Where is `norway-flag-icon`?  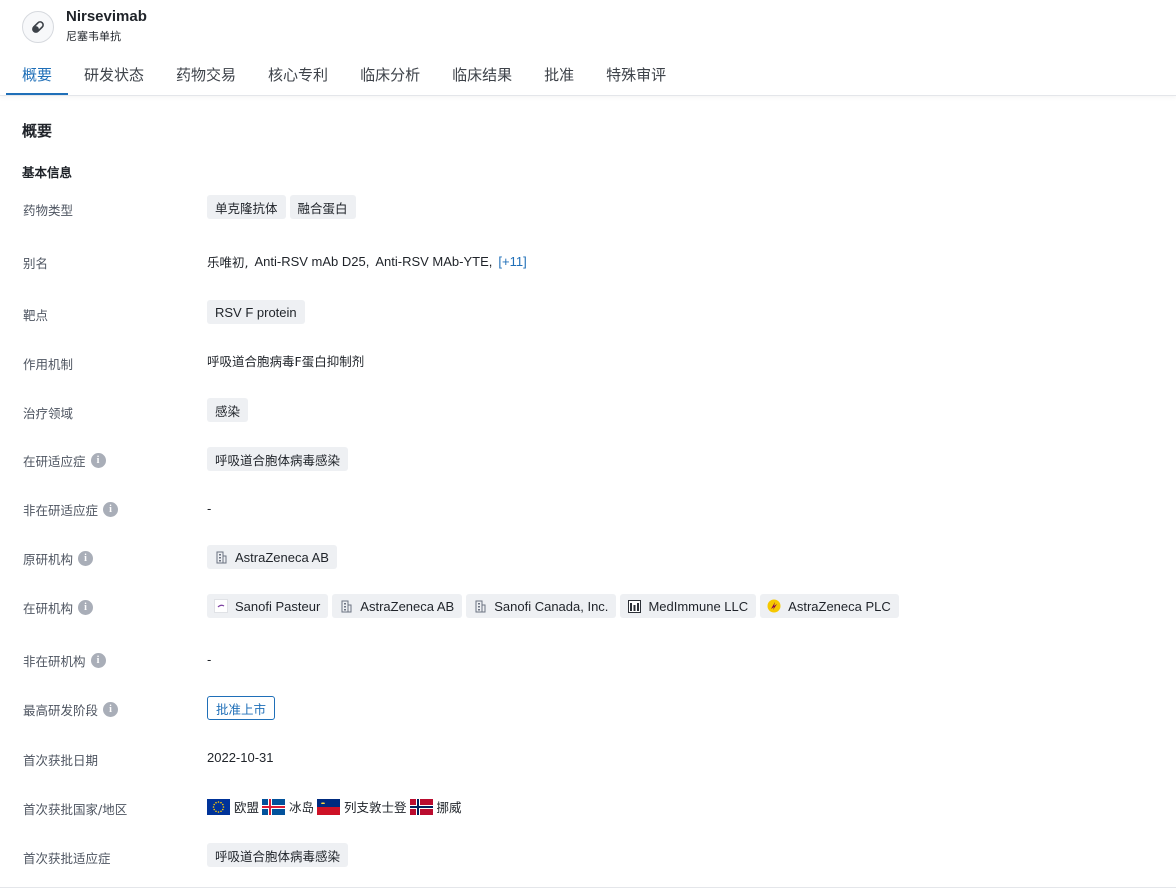 norway-flag-icon is located at coordinates (421, 806).